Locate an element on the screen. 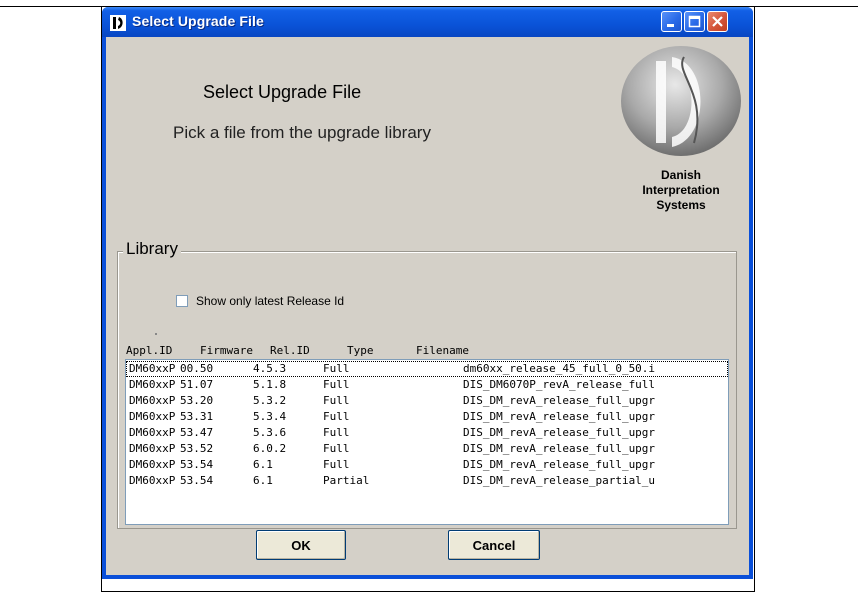 This screenshot has width=858, height=592. cell-rel-id: 5.3.2 is located at coordinates (270, 400).